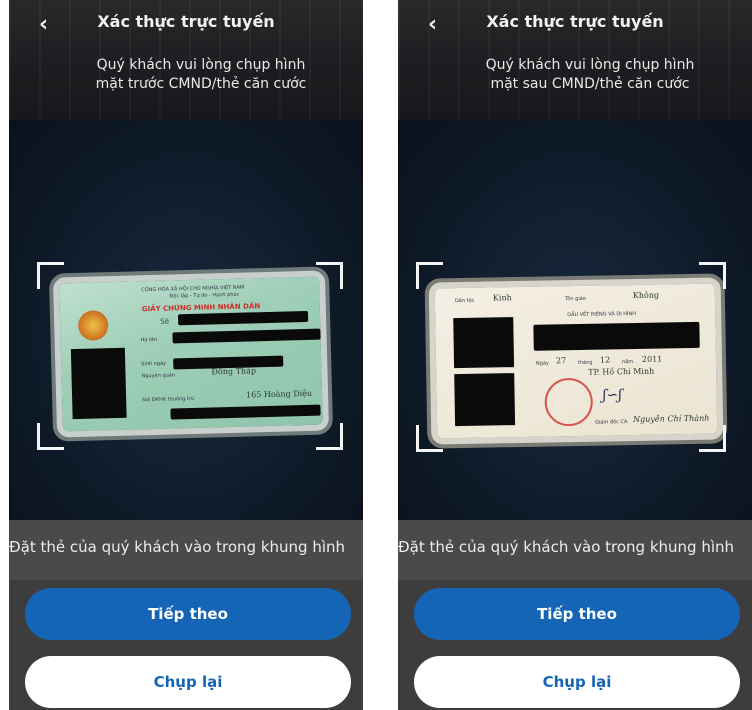 The width and height of the screenshot is (752, 710). What do you see at coordinates (201, 84) in the screenshot?
I see `instruction-line-2: mặt trước CMND/thẻ căn cước` at bounding box center [201, 84].